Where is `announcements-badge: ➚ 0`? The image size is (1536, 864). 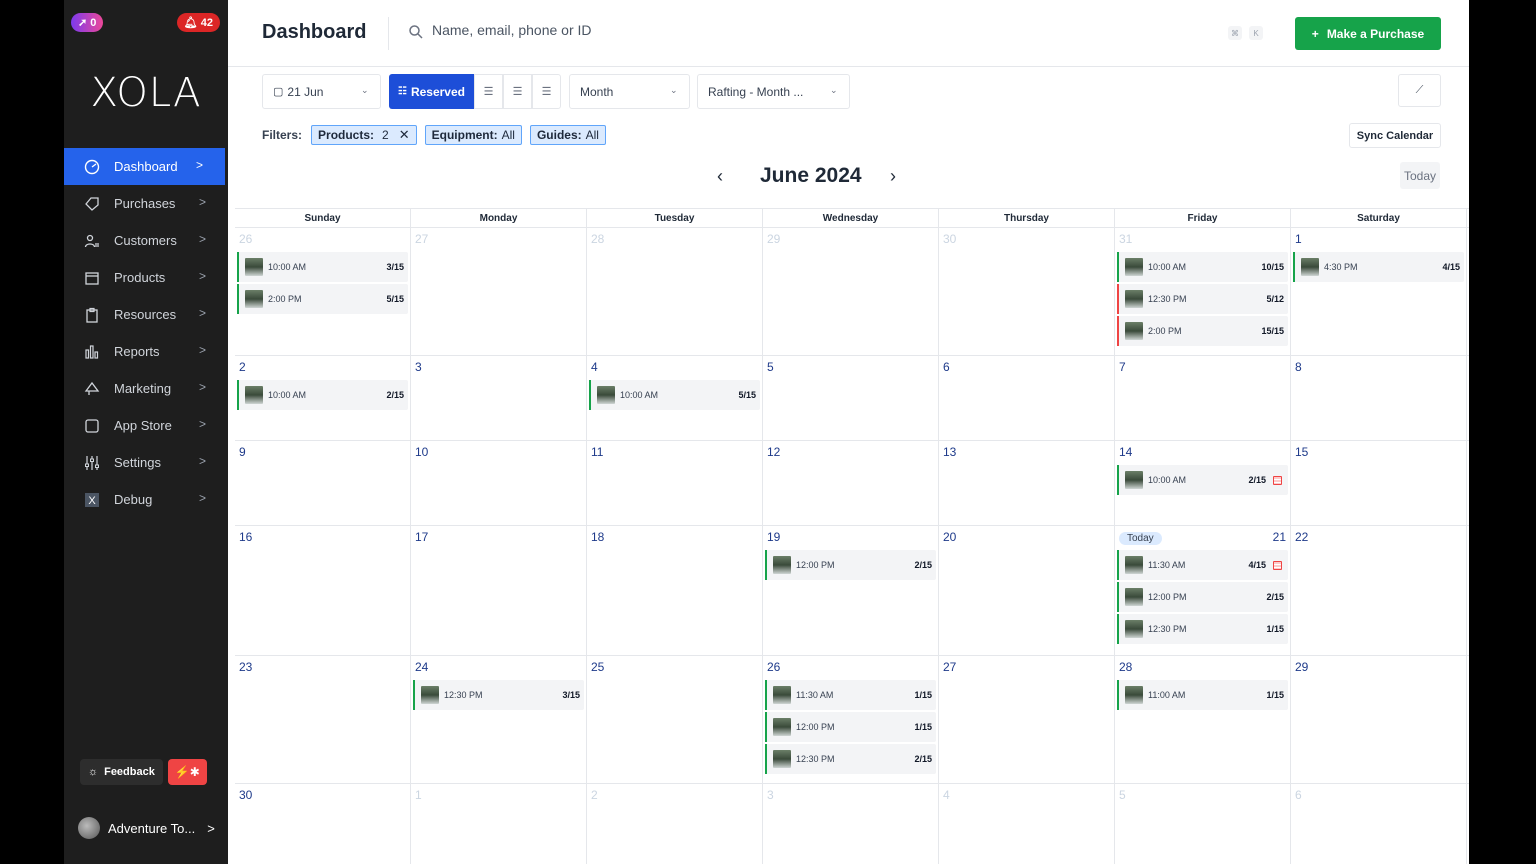 announcements-badge: ➚ 0 is located at coordinates (87, 22).